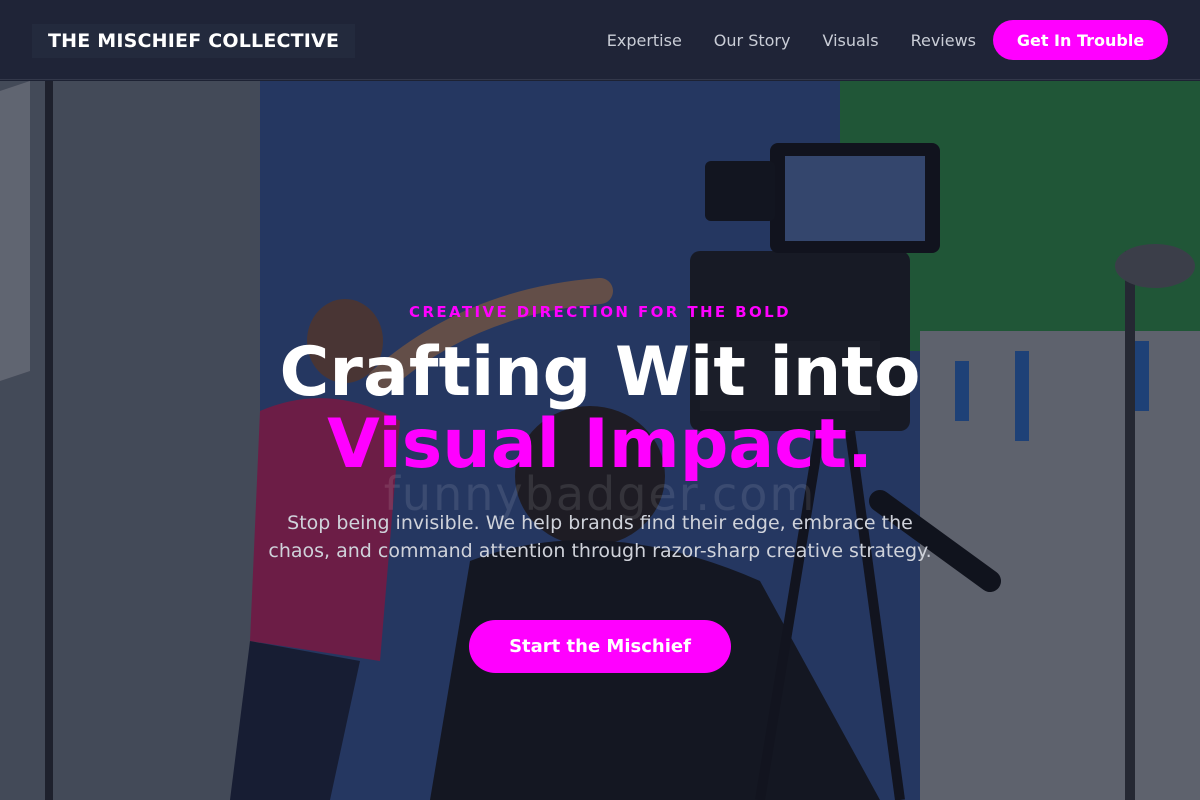 This screenshot has width=1200, height=800. I want to click on start-the-mischief-button: Start the Mischief, so click(600, 646).